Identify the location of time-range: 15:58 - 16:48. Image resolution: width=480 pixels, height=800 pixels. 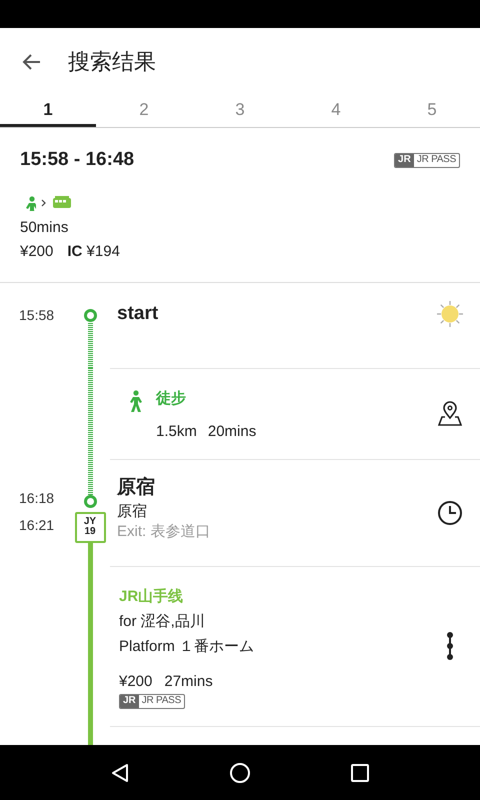
(77, 160).